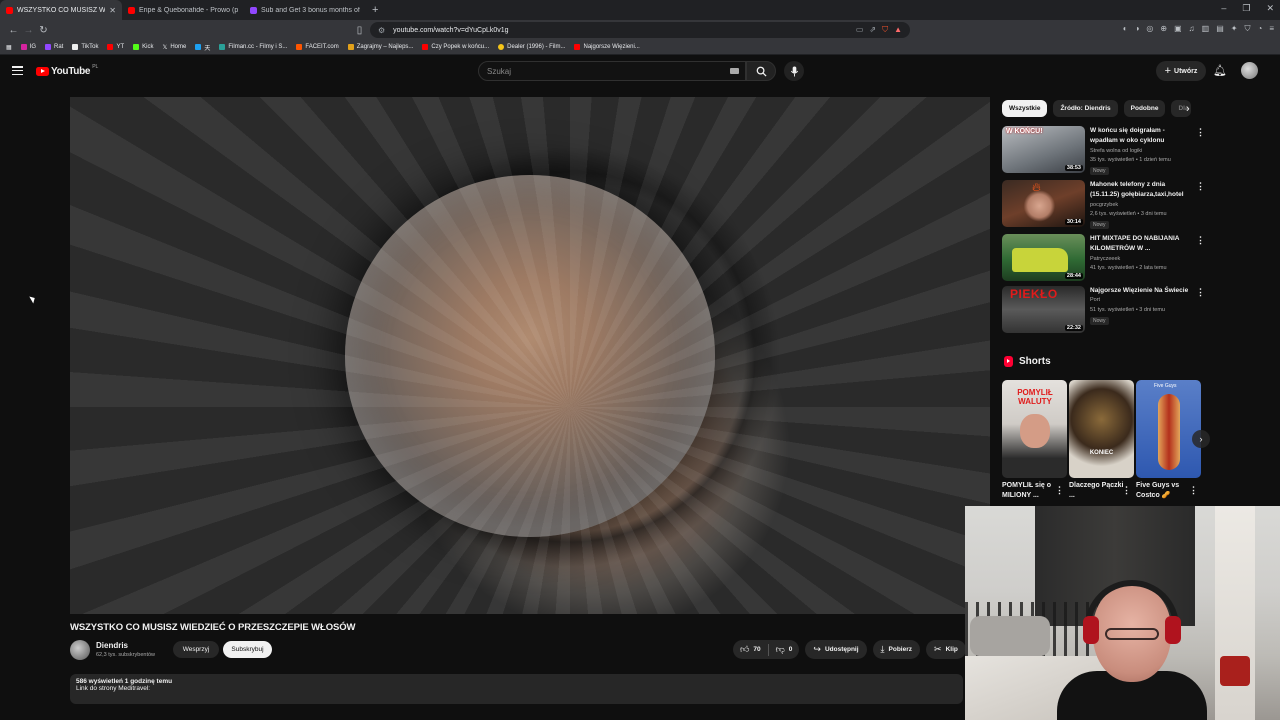 The image size is (1280, 720). What do you see at coordinates (885, 30) in the screenshot?
I see `brave-shield-icon: ⛉` at bounding box center [885, 30].